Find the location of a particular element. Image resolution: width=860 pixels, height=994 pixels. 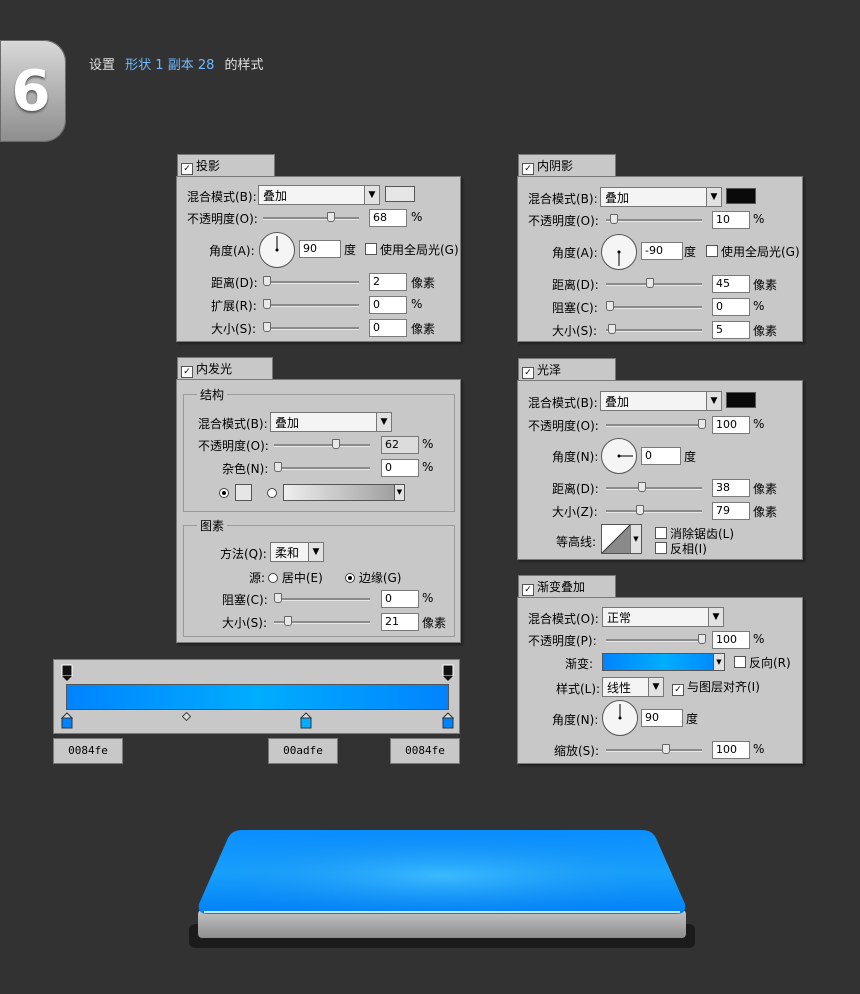

size-input: 5 is located at coordinates (731, 330).